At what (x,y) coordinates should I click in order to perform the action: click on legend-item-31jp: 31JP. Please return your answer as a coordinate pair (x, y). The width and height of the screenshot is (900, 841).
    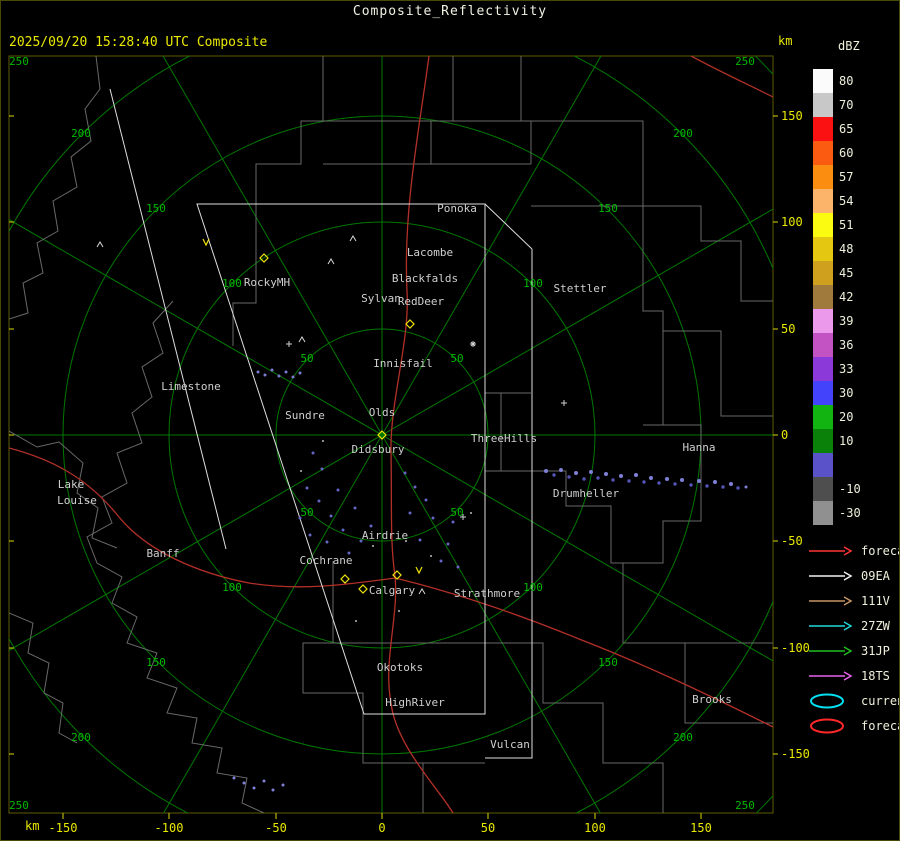
    Looking at the image, I should click on (853, 651).